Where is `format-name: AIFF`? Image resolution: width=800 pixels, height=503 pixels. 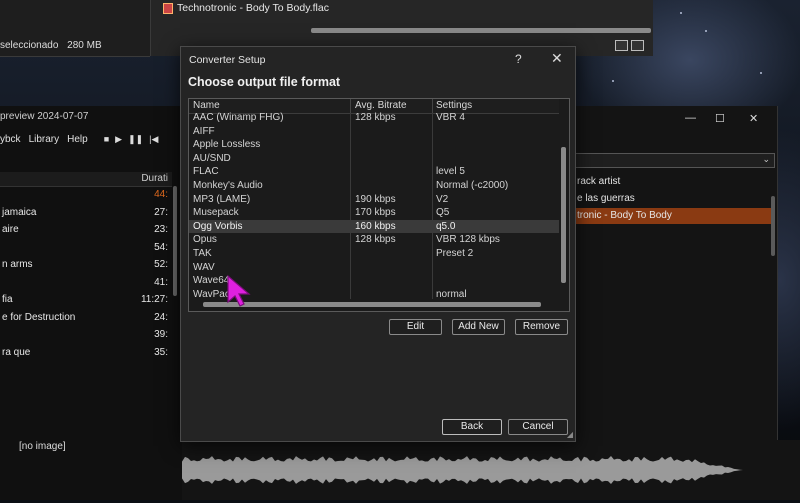 format-name: AIFF is located at coordinates (204, 131).